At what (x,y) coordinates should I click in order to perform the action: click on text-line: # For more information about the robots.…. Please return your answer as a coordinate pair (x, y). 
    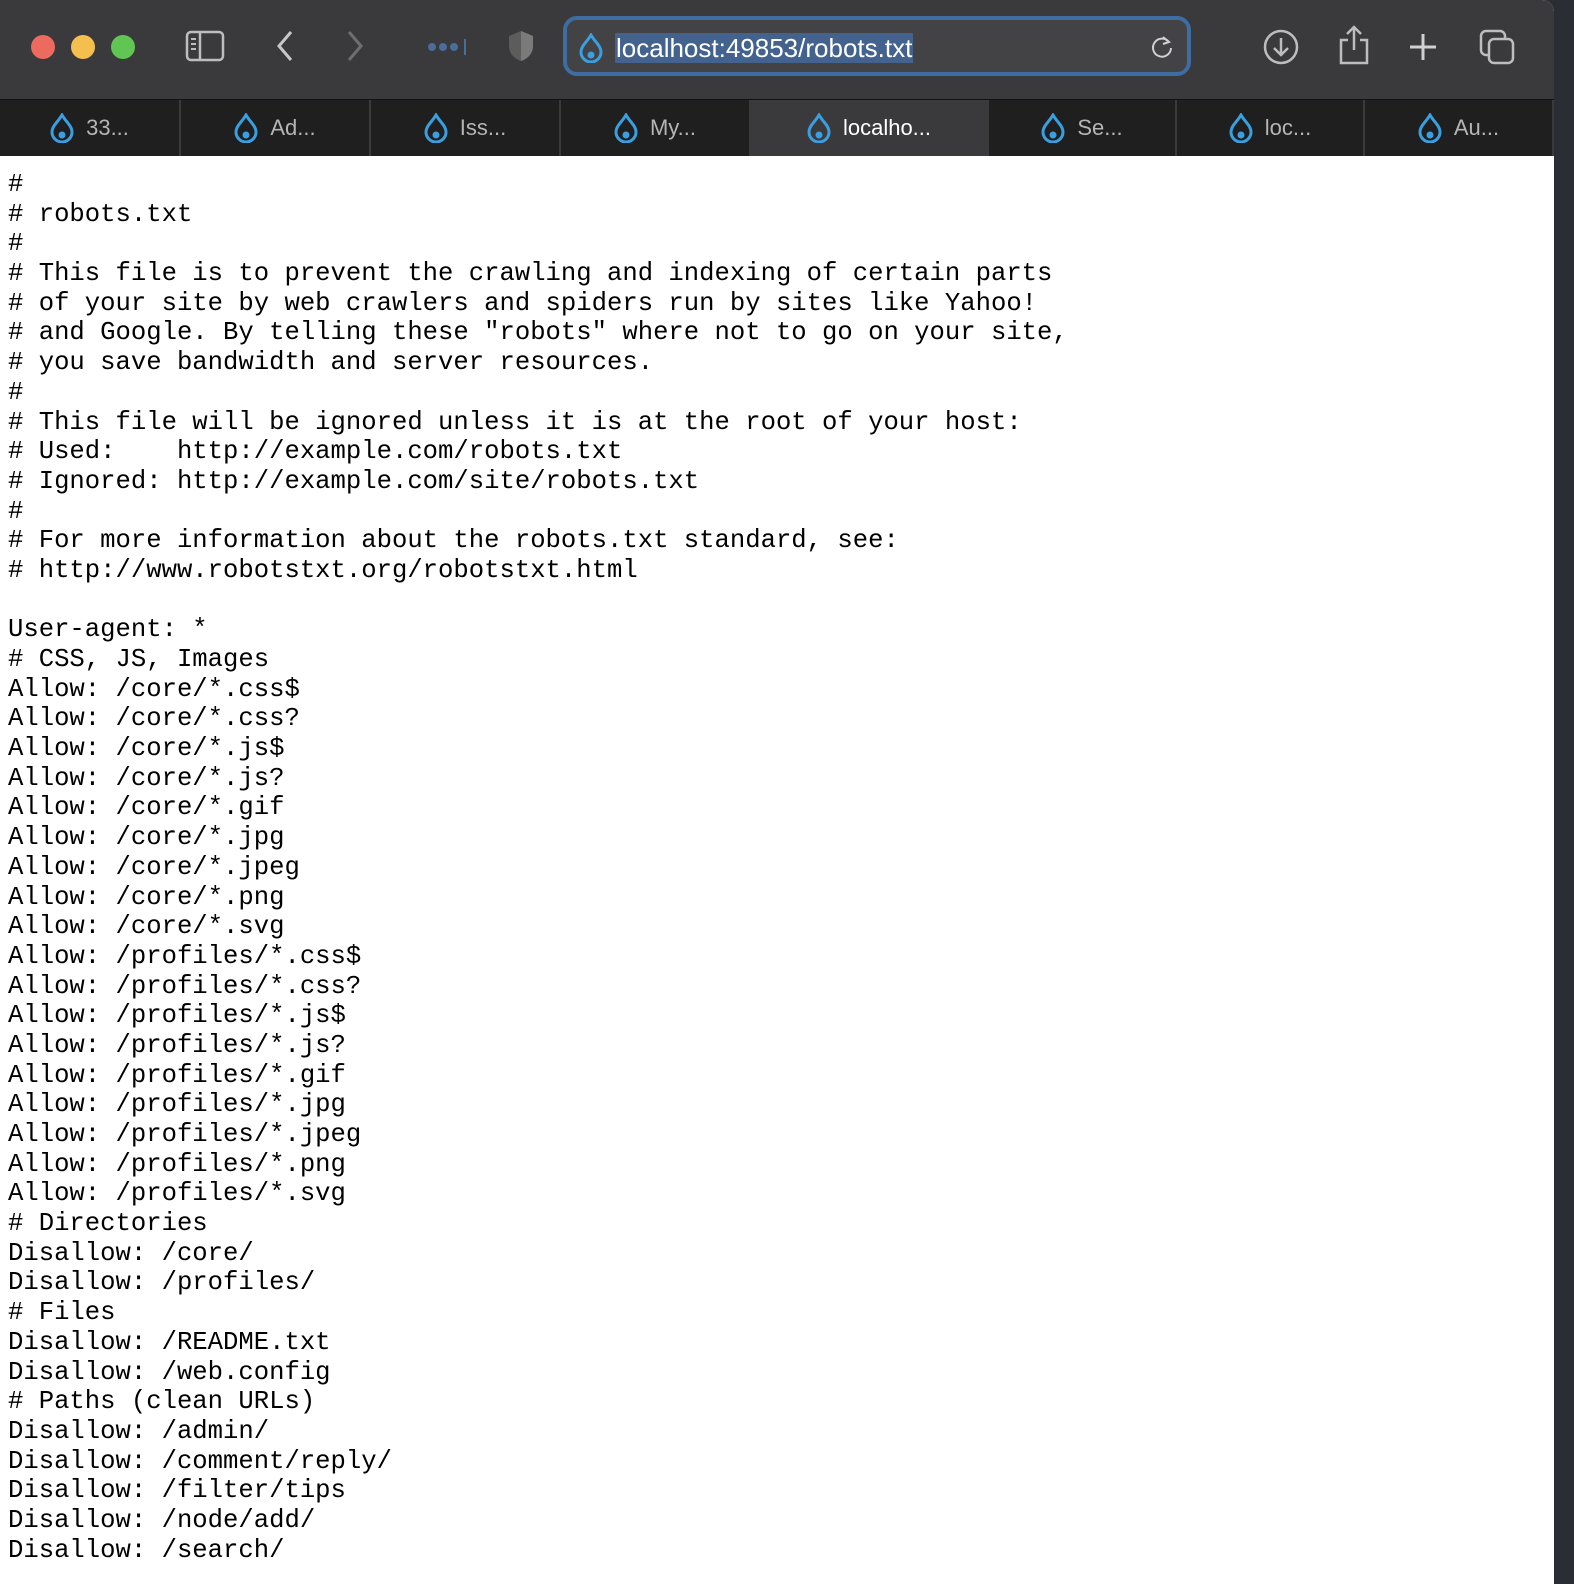
    Looking at the image, I should click on (453, 541).